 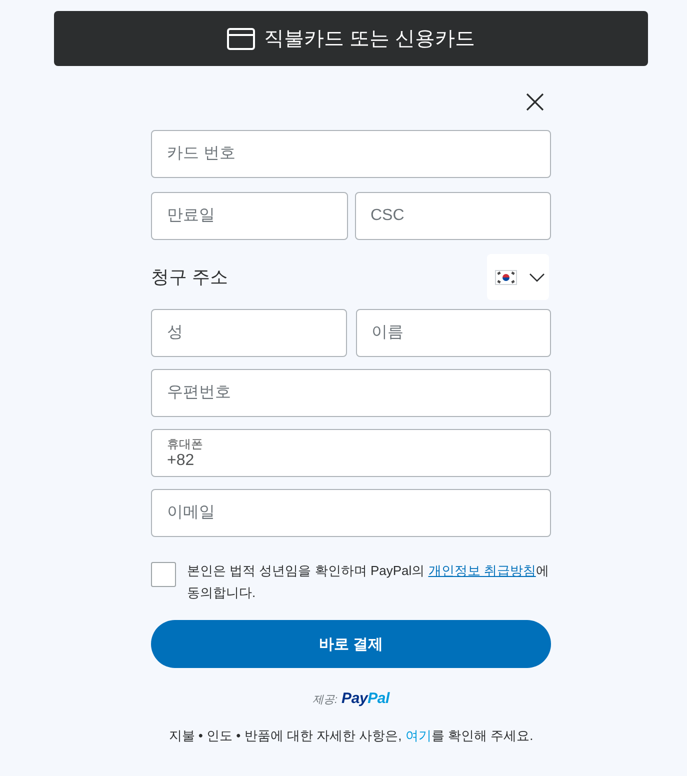 What do you see at coordinates (248, 333) in the screenshot?
I see `last-name-field: 성` at bounding box center [248, 333].